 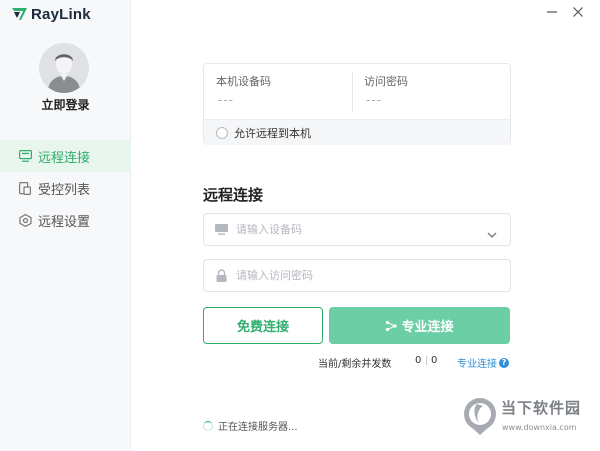 What do you see at coordinates (351, 275) in the screenshot?
I see `access-password-input` at bounding box center [351, 275].